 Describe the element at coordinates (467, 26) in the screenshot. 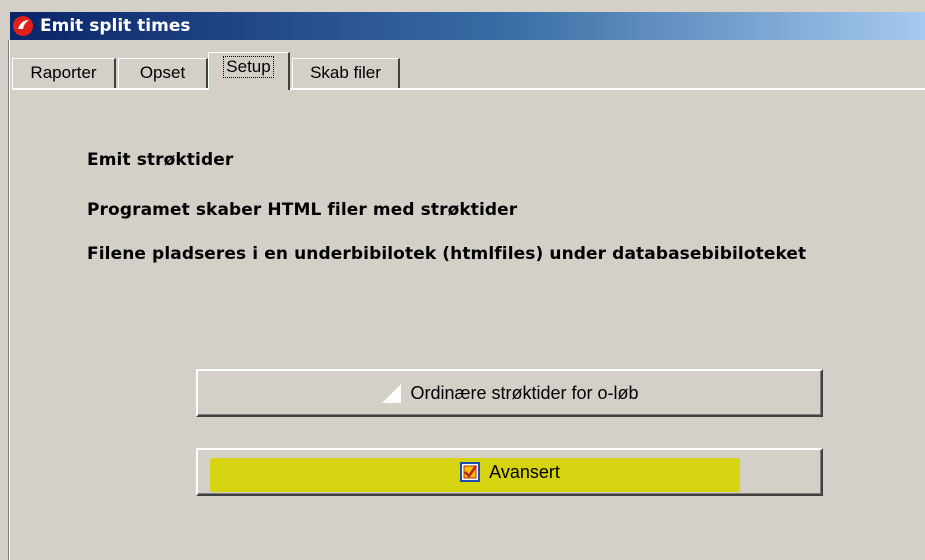

I see `title-bar: Emit split times` at that location.